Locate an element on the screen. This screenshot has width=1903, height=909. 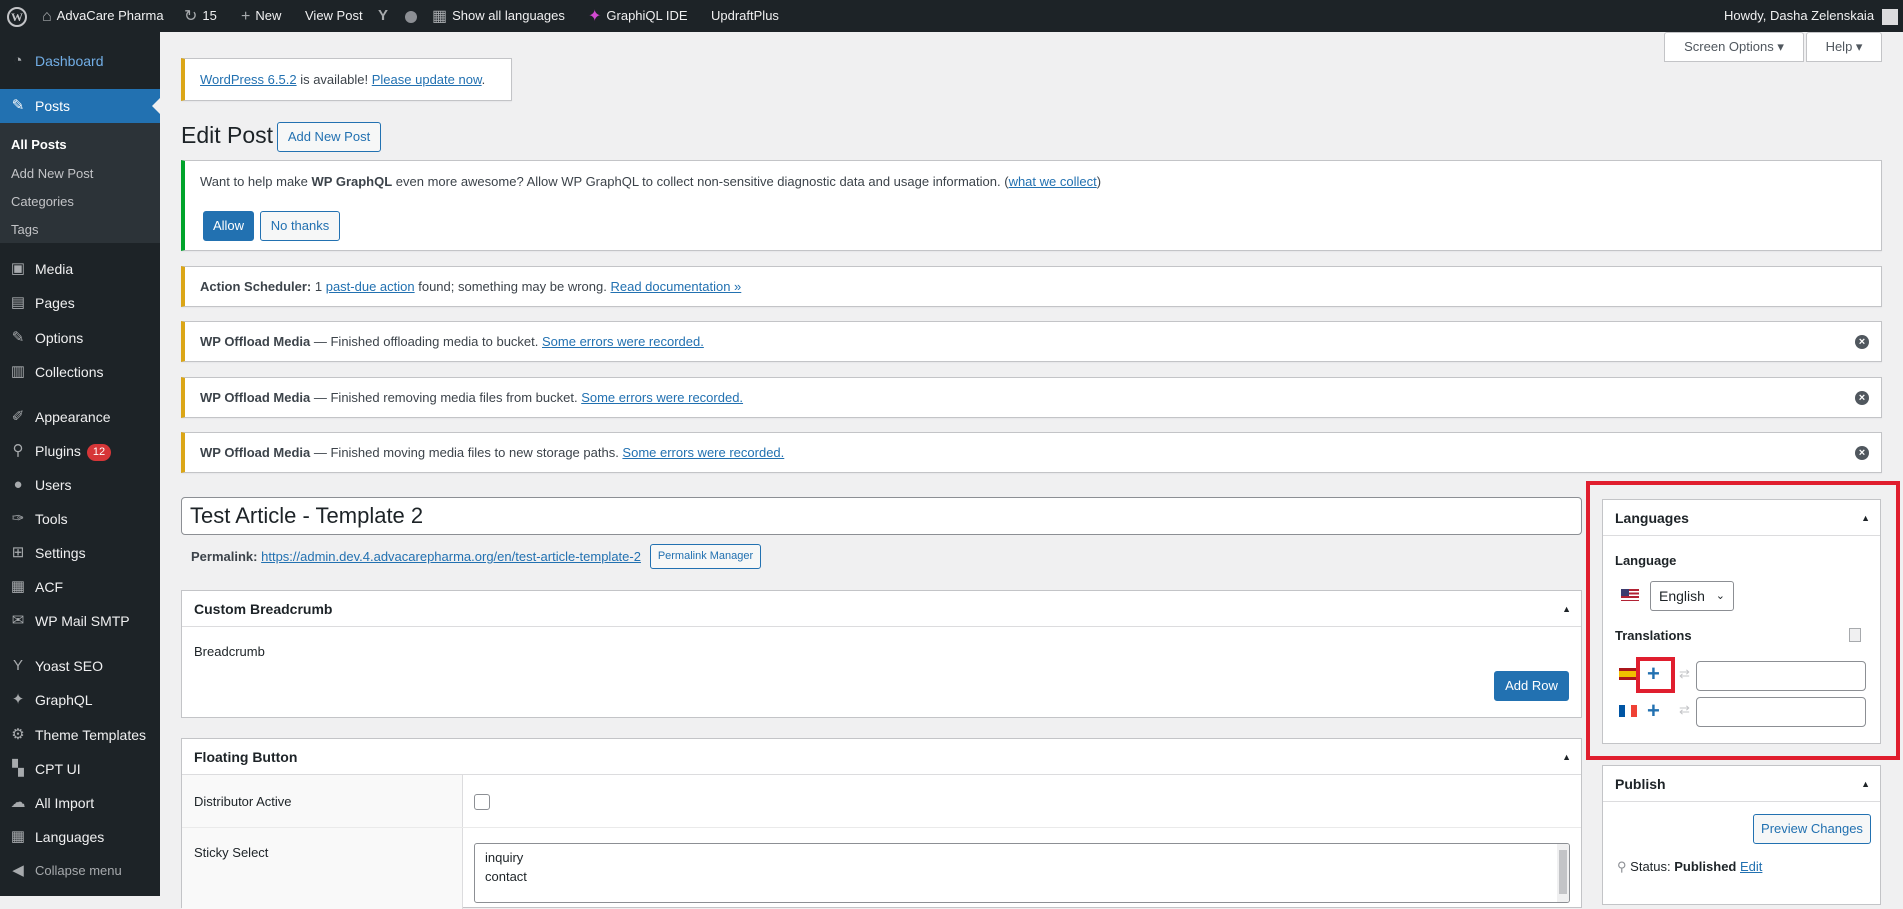
distributor-active-label: Distributor Active is located at coordinates (243, 801).